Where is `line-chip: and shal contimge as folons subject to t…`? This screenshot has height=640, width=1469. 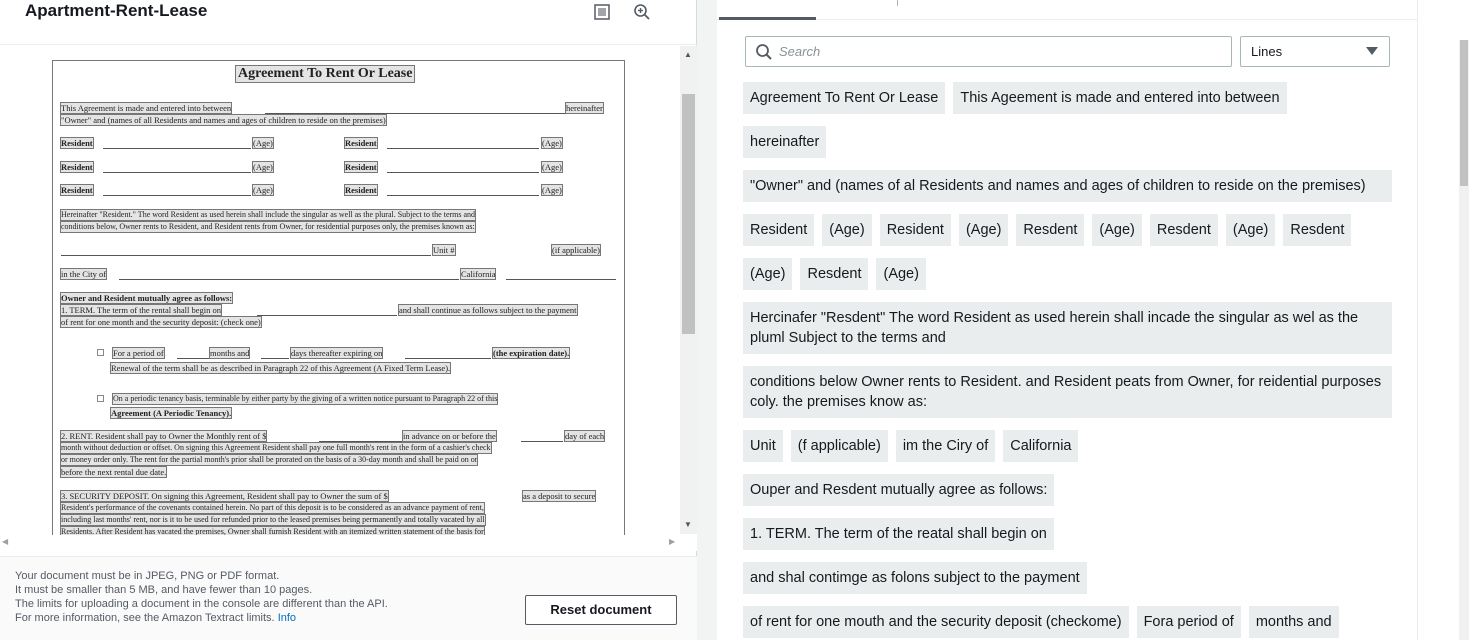 line-chip: and shal contimge as folons subject to t… is located at coordinates (915, 578).